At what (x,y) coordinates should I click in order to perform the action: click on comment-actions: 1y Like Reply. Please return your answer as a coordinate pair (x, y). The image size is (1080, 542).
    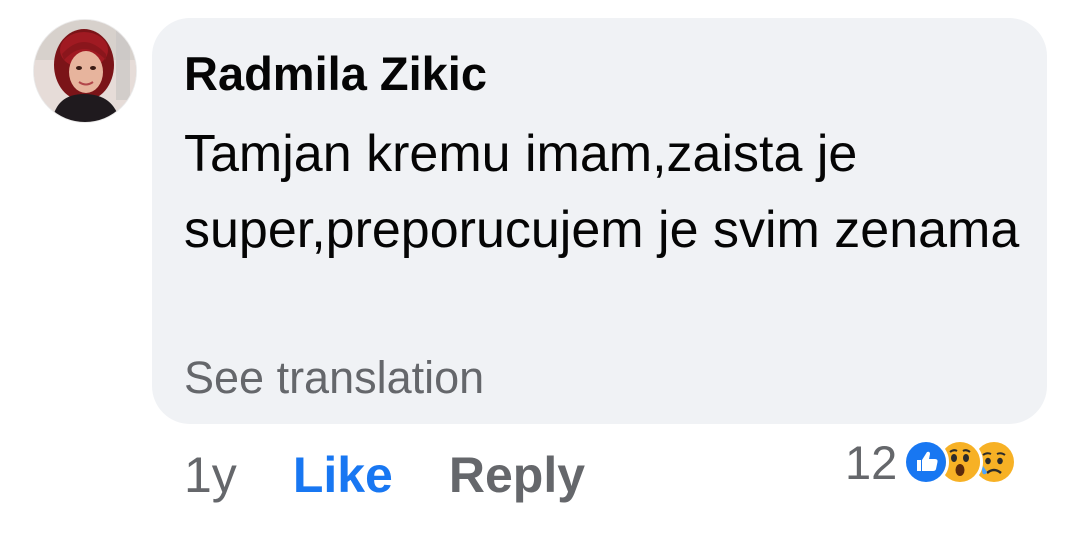
    Looking at the image, I should click on (384, 475).